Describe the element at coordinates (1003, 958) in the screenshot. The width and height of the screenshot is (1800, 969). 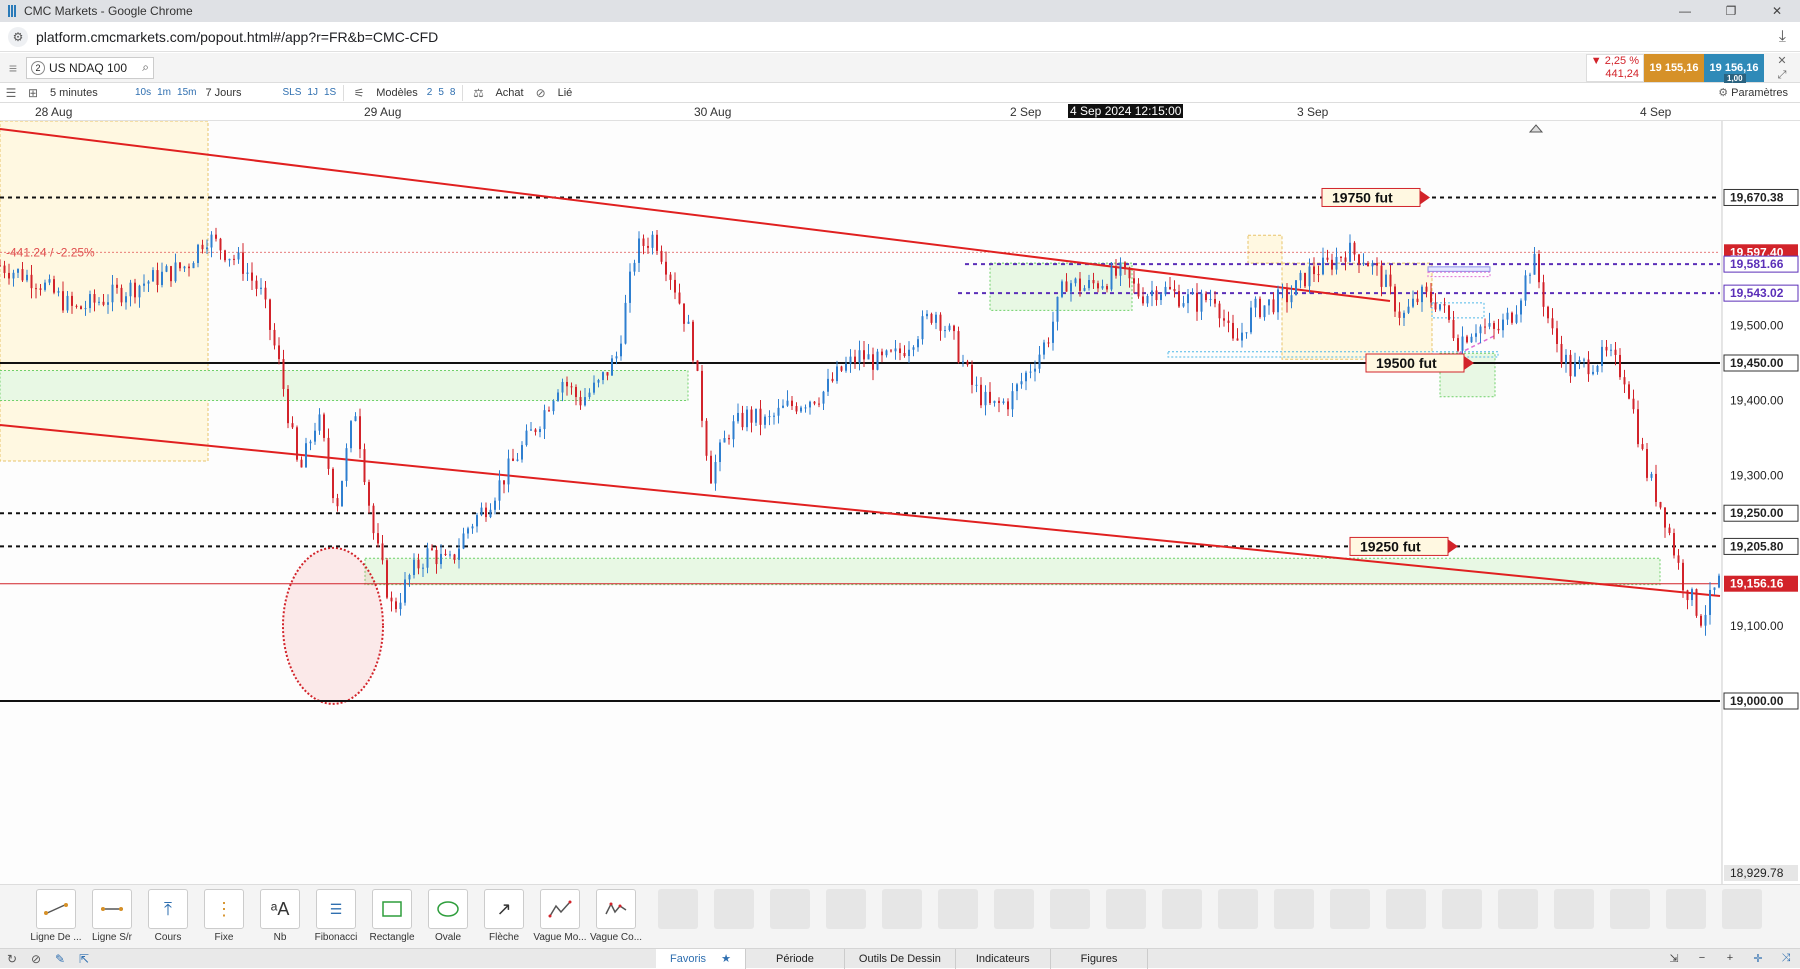
I see `tab-indicateurs: Indicateurs` at that location.